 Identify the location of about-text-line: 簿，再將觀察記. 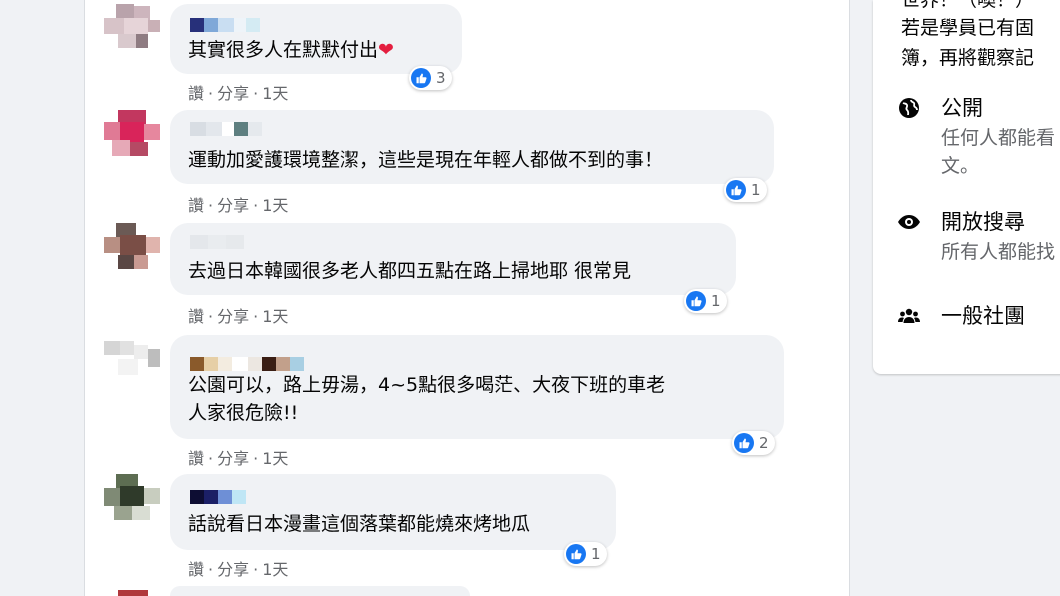
(968, 58).